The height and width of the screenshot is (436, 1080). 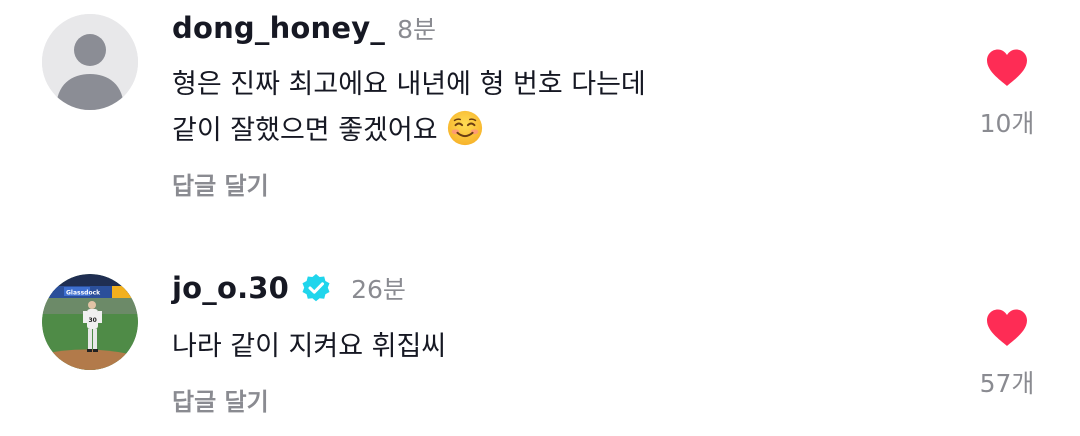 I want to click on comment-header: dong_honey_ 8분, so click(x=304, y=28).